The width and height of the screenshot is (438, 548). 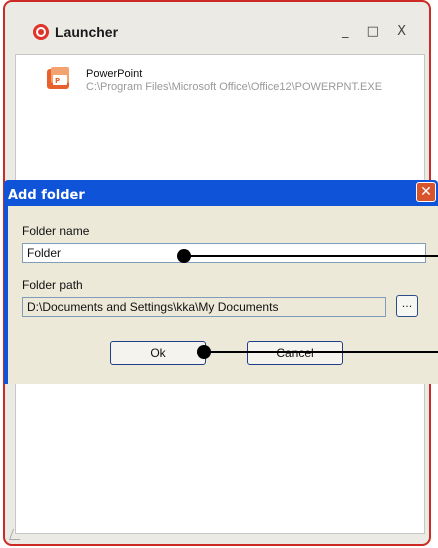 I want to click on callout-dot-ok, so click(x=204, y=352).